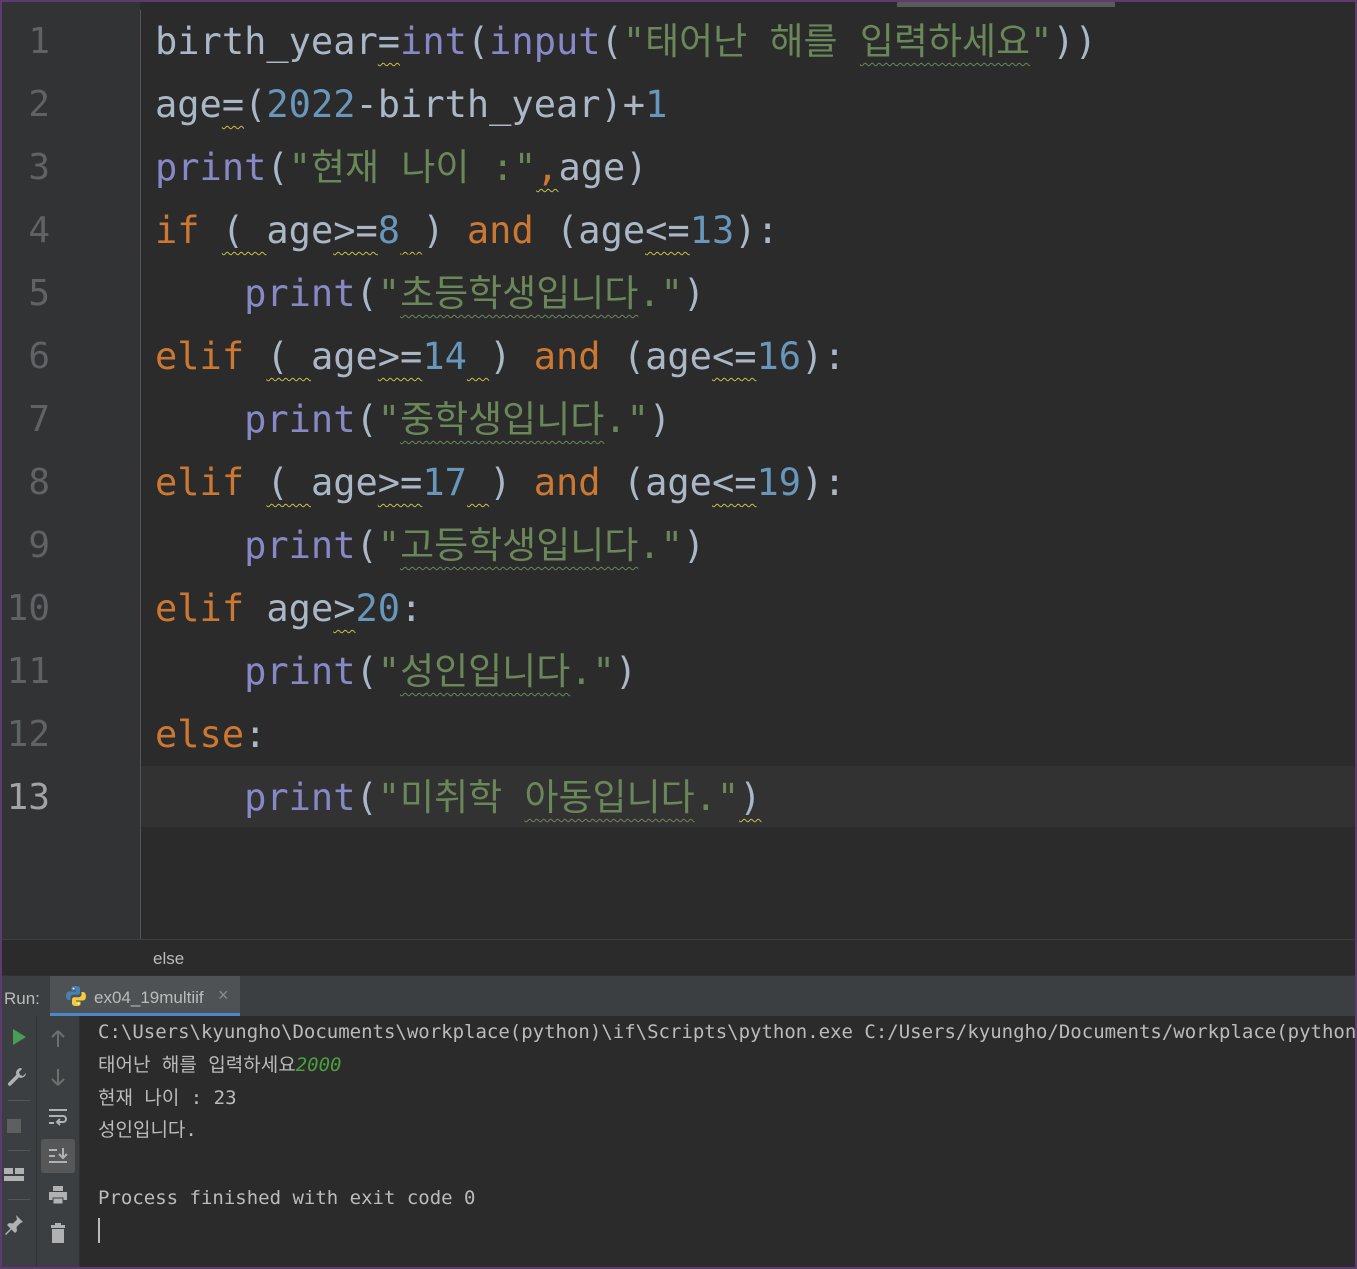 The image size is (1357, 1269). What do you see at coordinates (444, 482) in the screenshot?
I see `code-token: 17` at bounding box center [444, 482].